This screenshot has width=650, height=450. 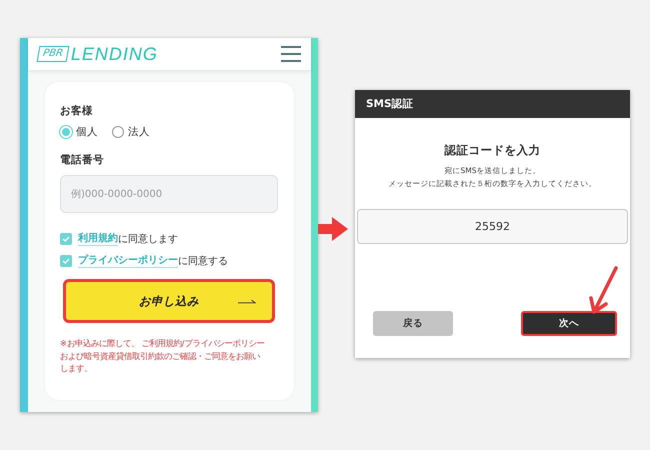 I want to click on radio-button, so click(x=118, y=132).